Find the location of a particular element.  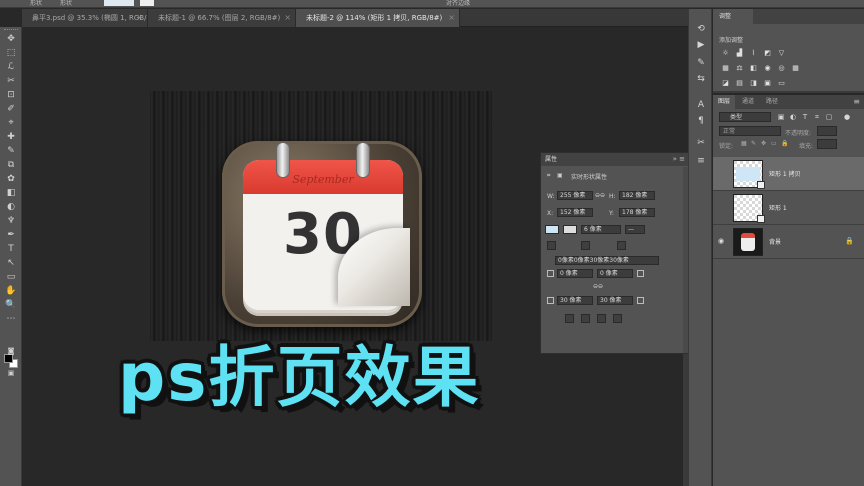

canvas-scrollbar is located at coordinates (685, 420).